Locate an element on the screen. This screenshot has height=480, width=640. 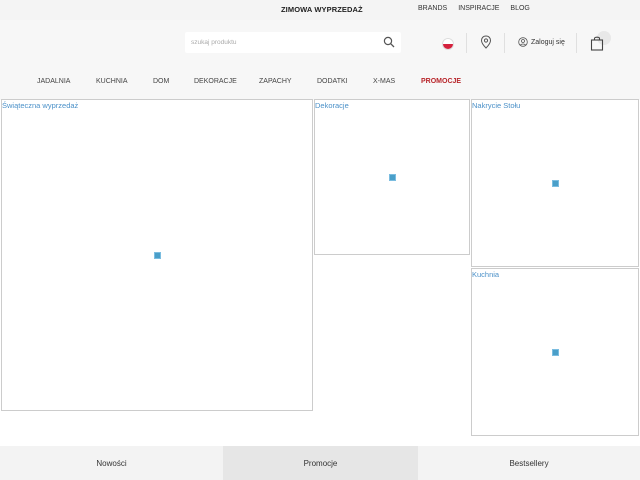
nav-item-dom: DOM is located at coordinates (173, 81).